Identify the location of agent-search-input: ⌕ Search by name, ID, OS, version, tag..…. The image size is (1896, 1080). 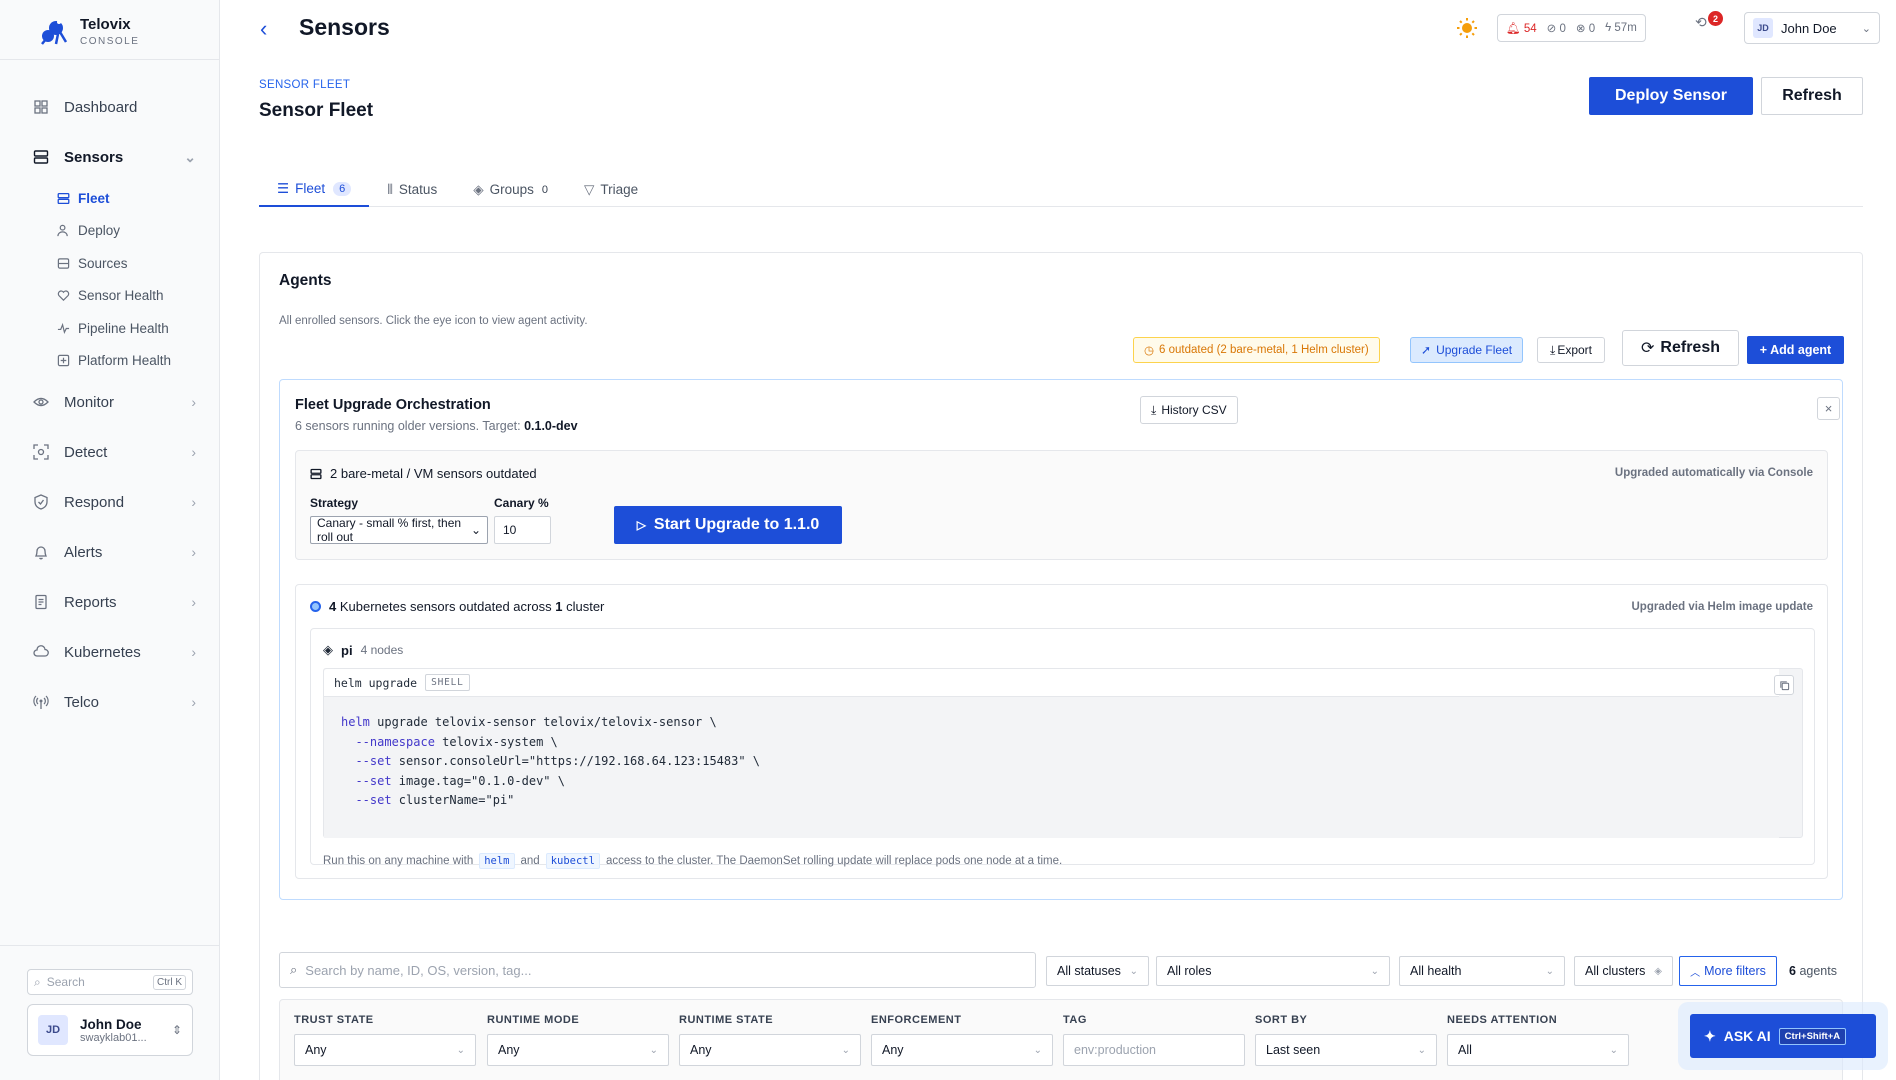
(657, 970).